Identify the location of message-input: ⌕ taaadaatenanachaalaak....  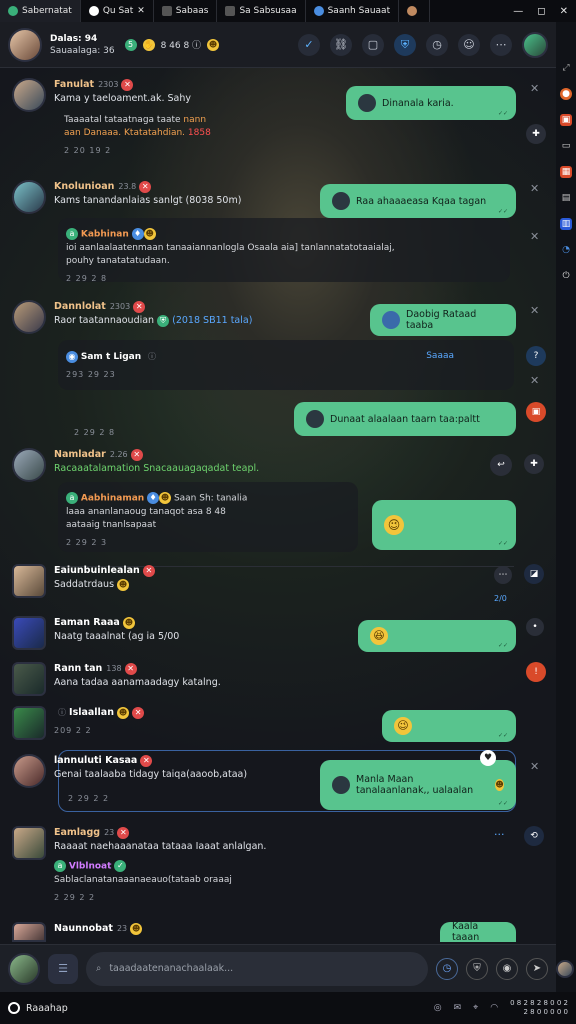
(257, 968).